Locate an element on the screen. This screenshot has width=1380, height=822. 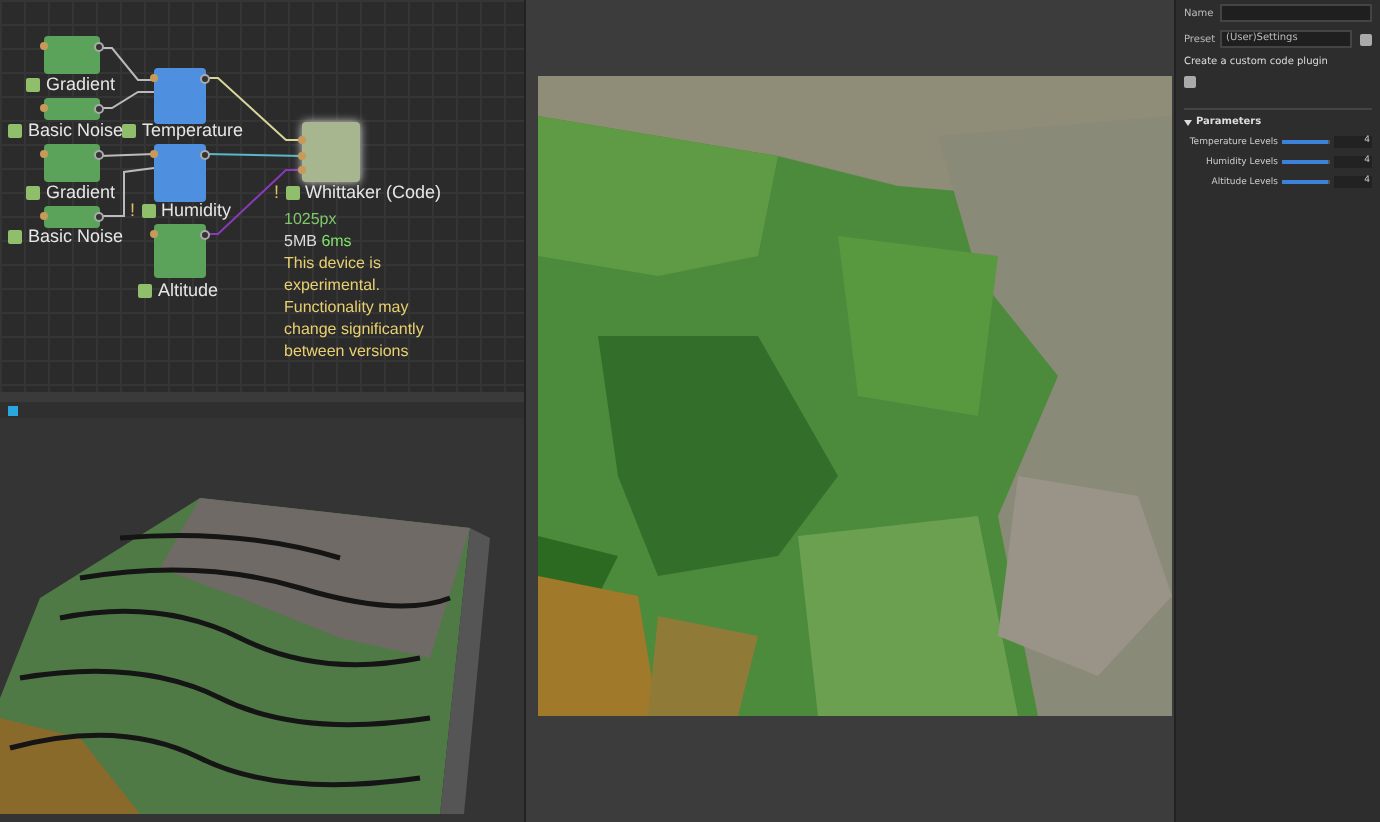
warning-message: This device is experimental. Functionality may change significantly between versions is located at coordinates (355, 307).